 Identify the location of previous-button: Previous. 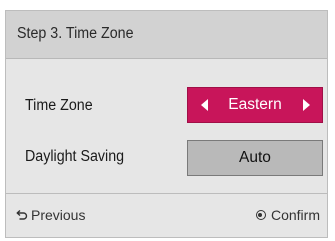
(50, 215).